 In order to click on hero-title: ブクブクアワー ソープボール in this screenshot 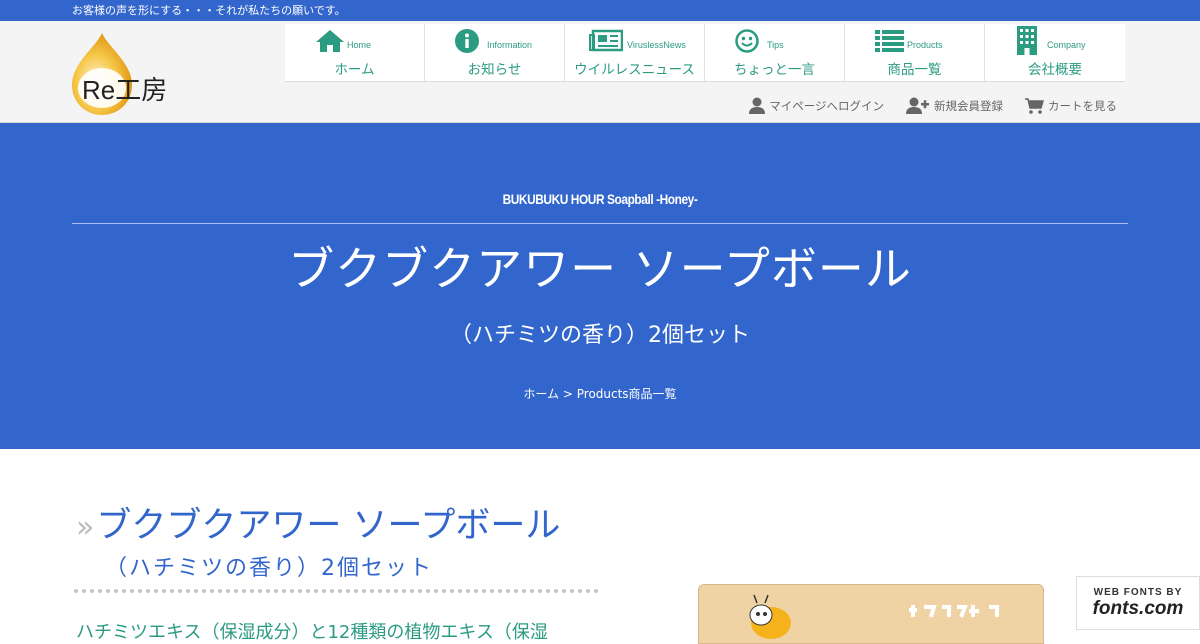, I will do `click(600, 269)`.